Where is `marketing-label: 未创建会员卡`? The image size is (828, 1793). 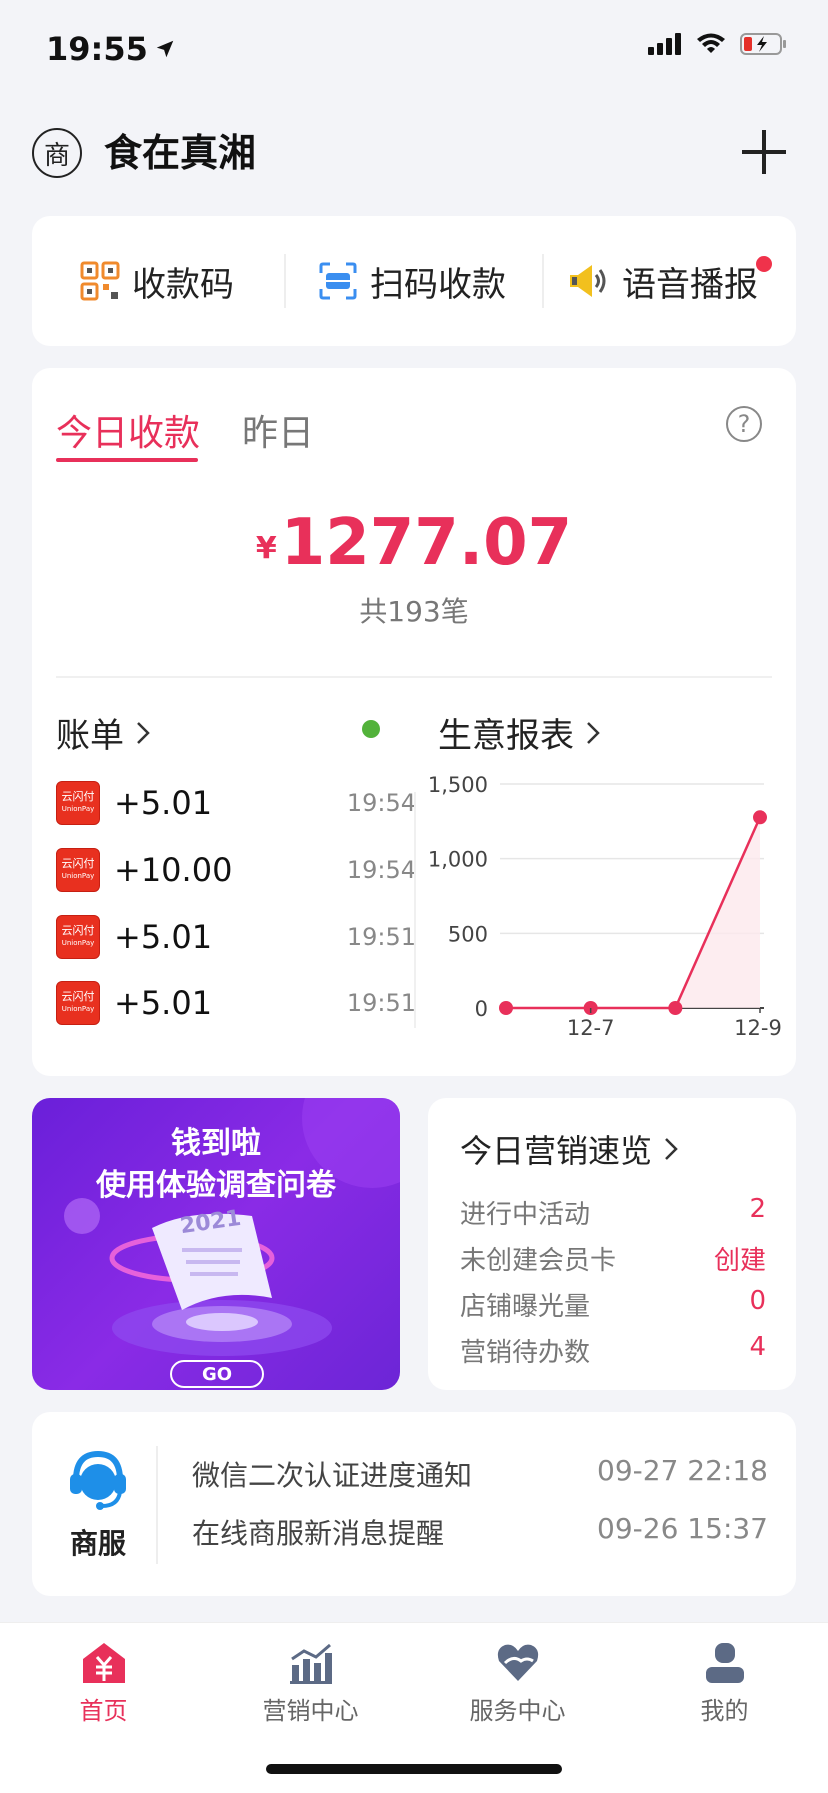
marketing-label: 未创建会员卡 is located at coordinates (538, 1261).